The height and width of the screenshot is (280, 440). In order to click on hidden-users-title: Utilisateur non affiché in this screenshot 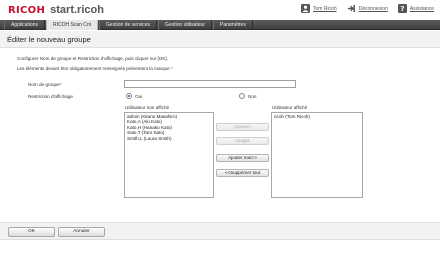, I will do `click(147, 107)`.